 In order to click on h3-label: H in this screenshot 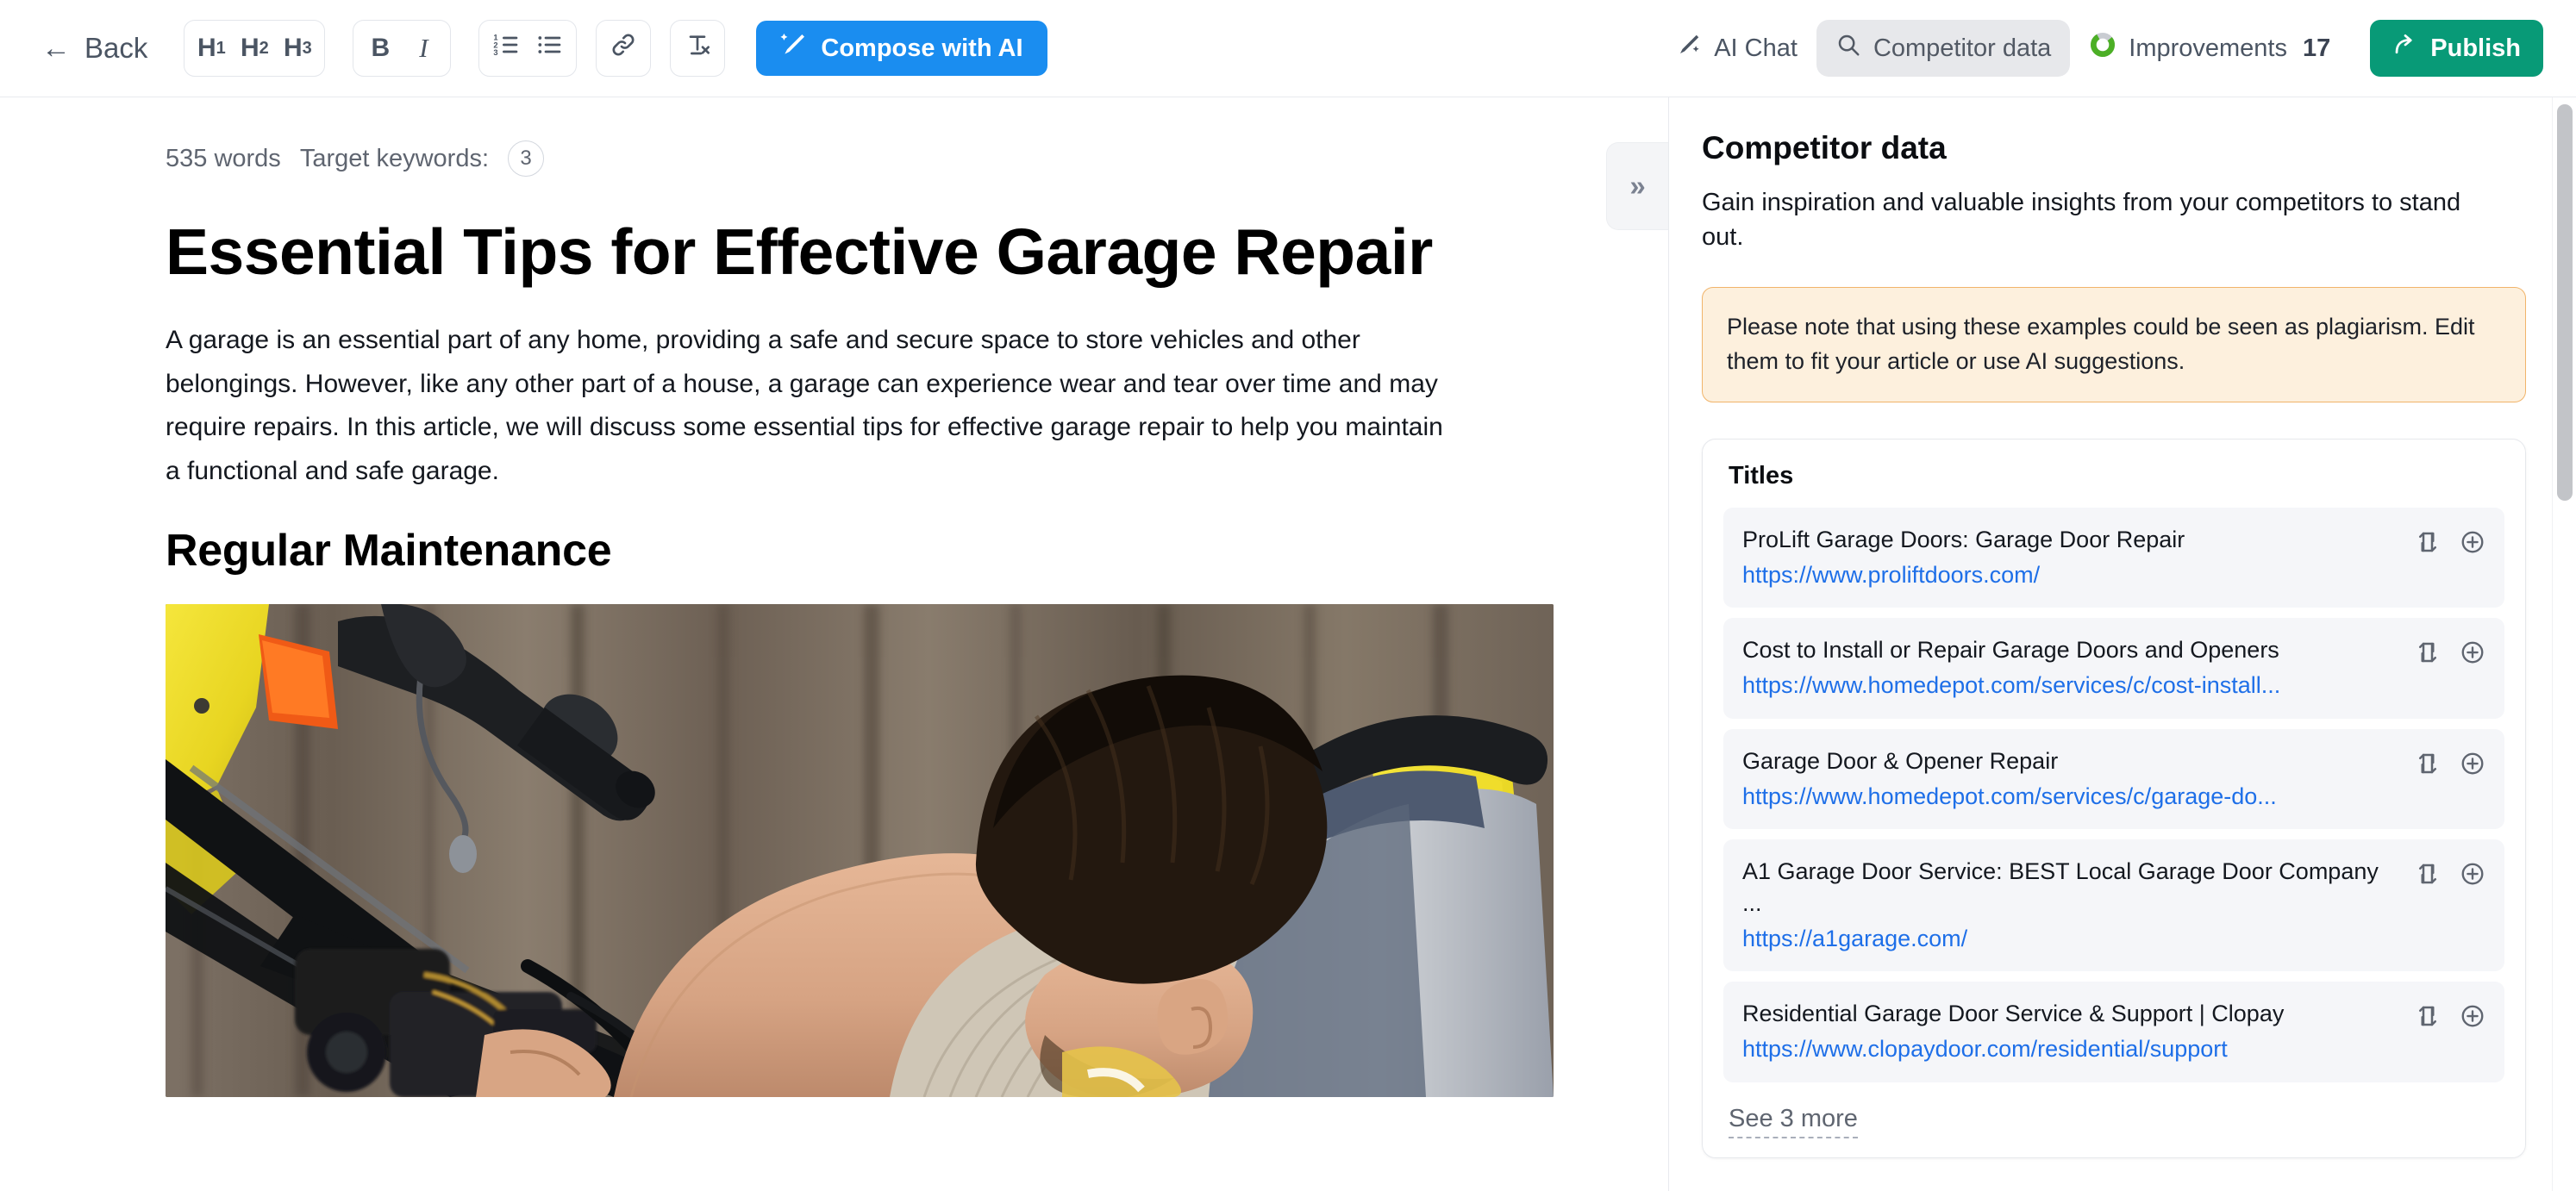, I will do `click(293, 48)`.